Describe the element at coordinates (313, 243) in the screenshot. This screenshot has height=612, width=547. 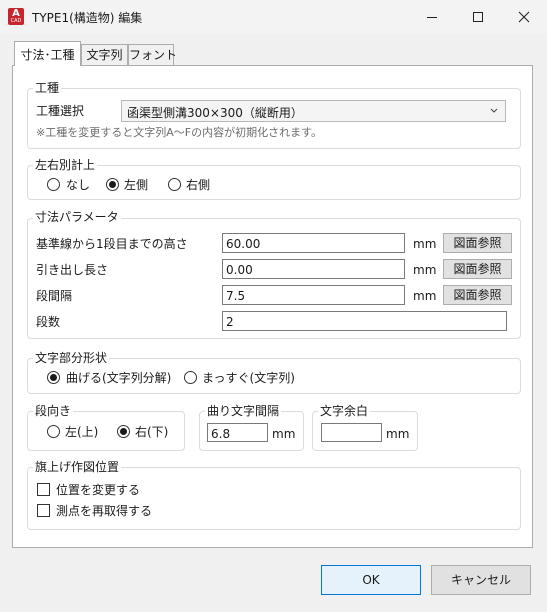
I see `base-height-input: 60.00` at that location.